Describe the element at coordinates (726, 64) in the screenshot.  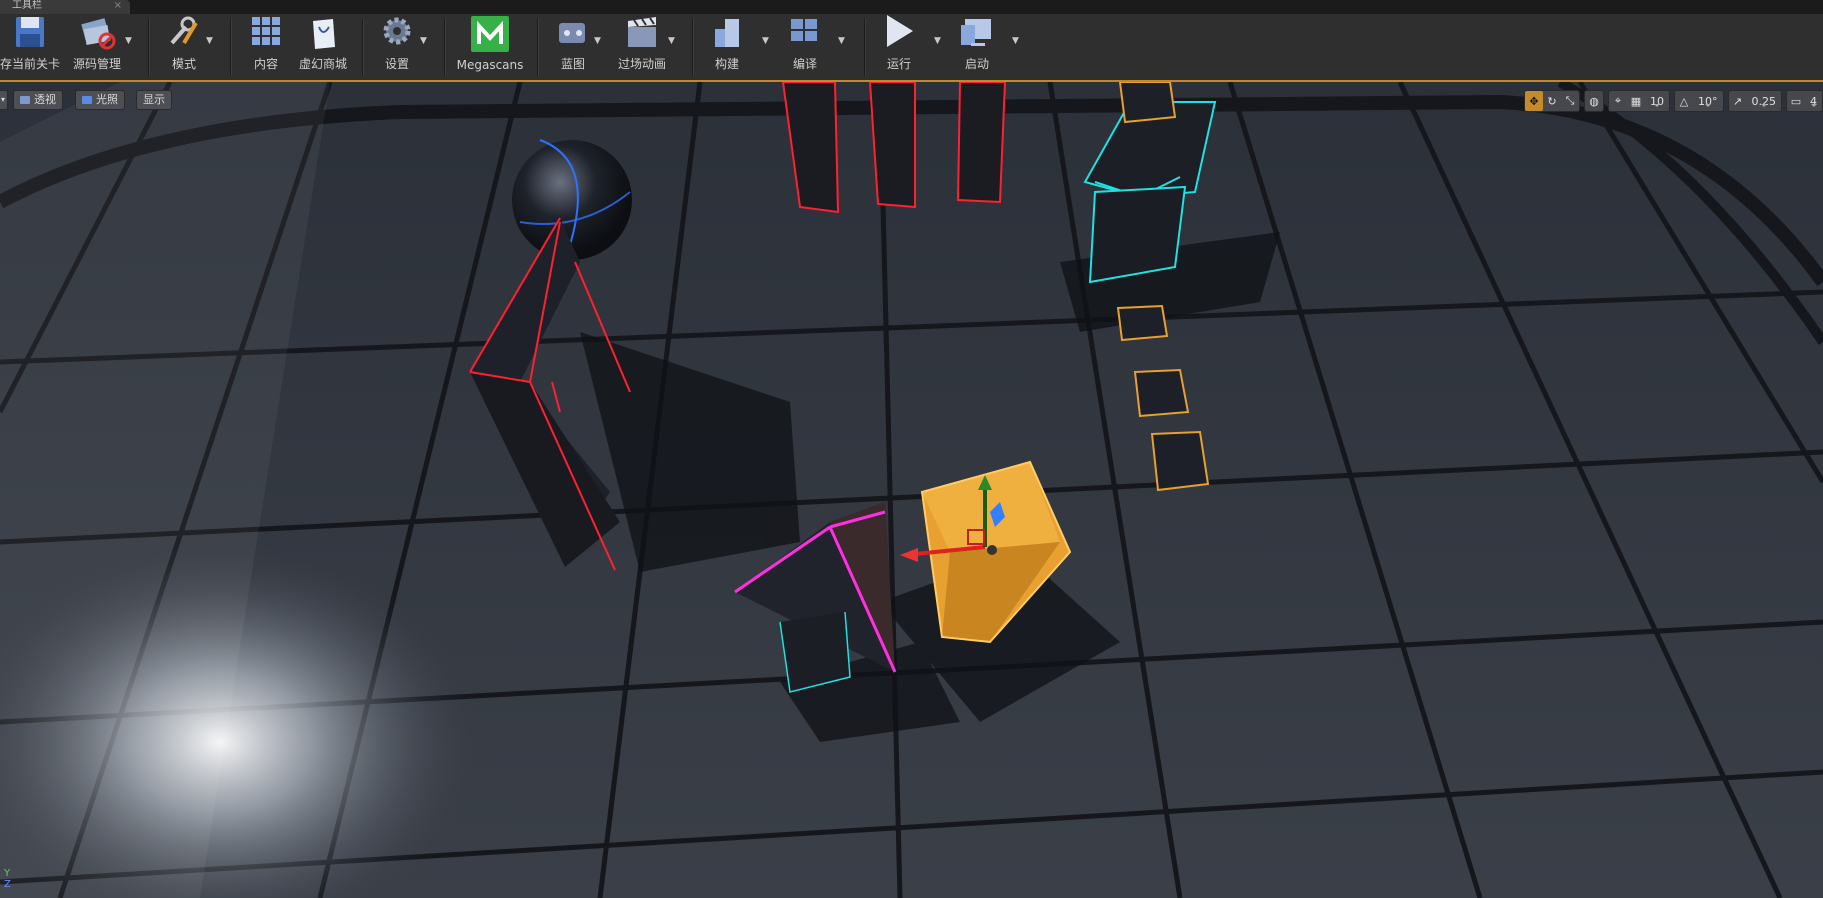
I see `build-label: 构建` at that location.